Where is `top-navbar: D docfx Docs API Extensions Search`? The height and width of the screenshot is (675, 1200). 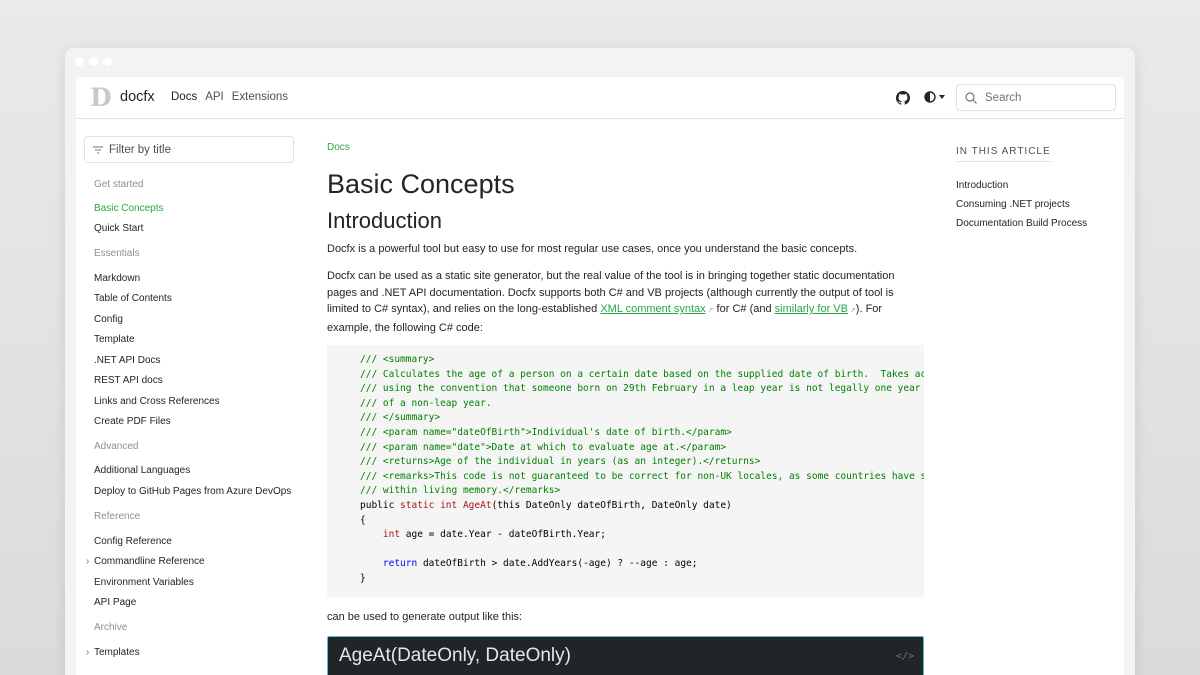 top-navbar: D docfx Docs API Extensions Search is located at coordinates (600, 98).